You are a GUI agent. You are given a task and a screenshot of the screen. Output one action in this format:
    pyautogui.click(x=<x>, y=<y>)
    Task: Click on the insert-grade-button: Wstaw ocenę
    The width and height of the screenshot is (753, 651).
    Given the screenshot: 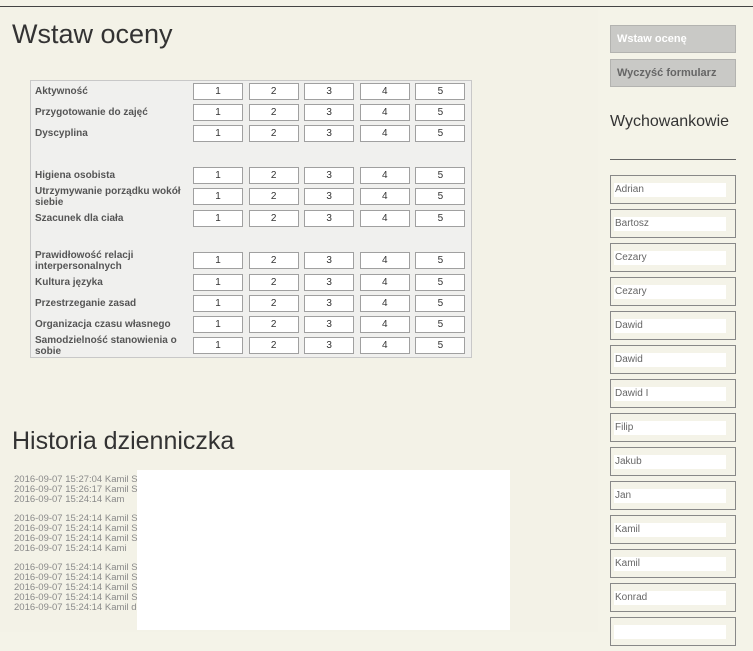 What is the action you would take?
    pyautogui.click(x=673, y=39)
    